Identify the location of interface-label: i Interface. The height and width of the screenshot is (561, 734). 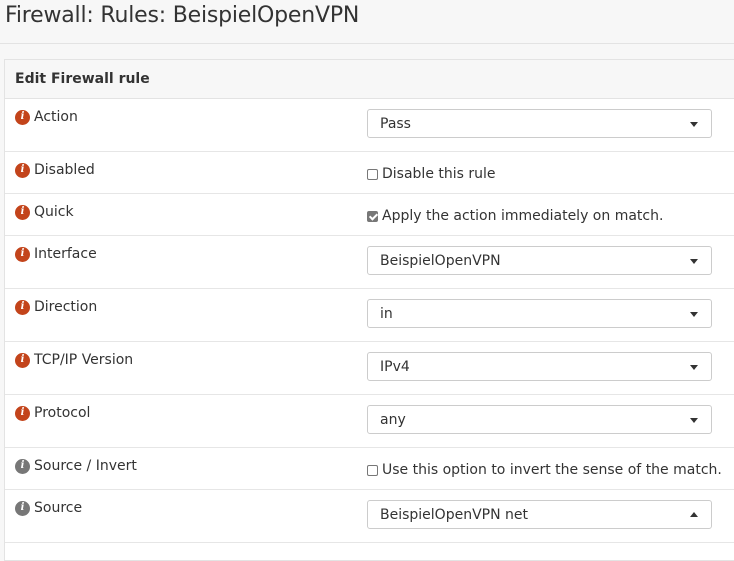
(56, 254).